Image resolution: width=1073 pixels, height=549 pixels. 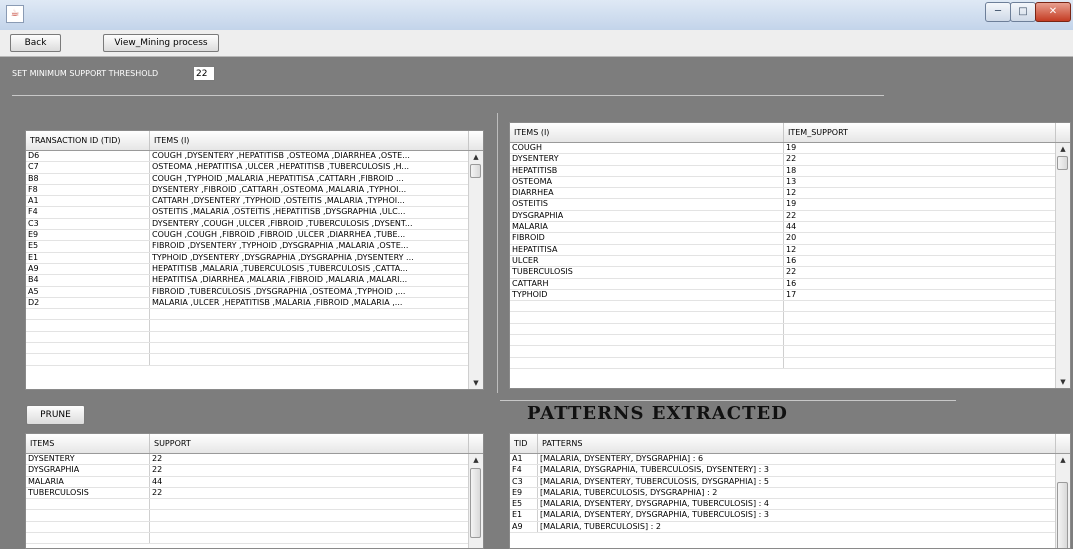 What do you see at coordinates (790, 205) in the screenshot?
I see `table-row: OSTEITIS 19` at bounding box center [790, 205].